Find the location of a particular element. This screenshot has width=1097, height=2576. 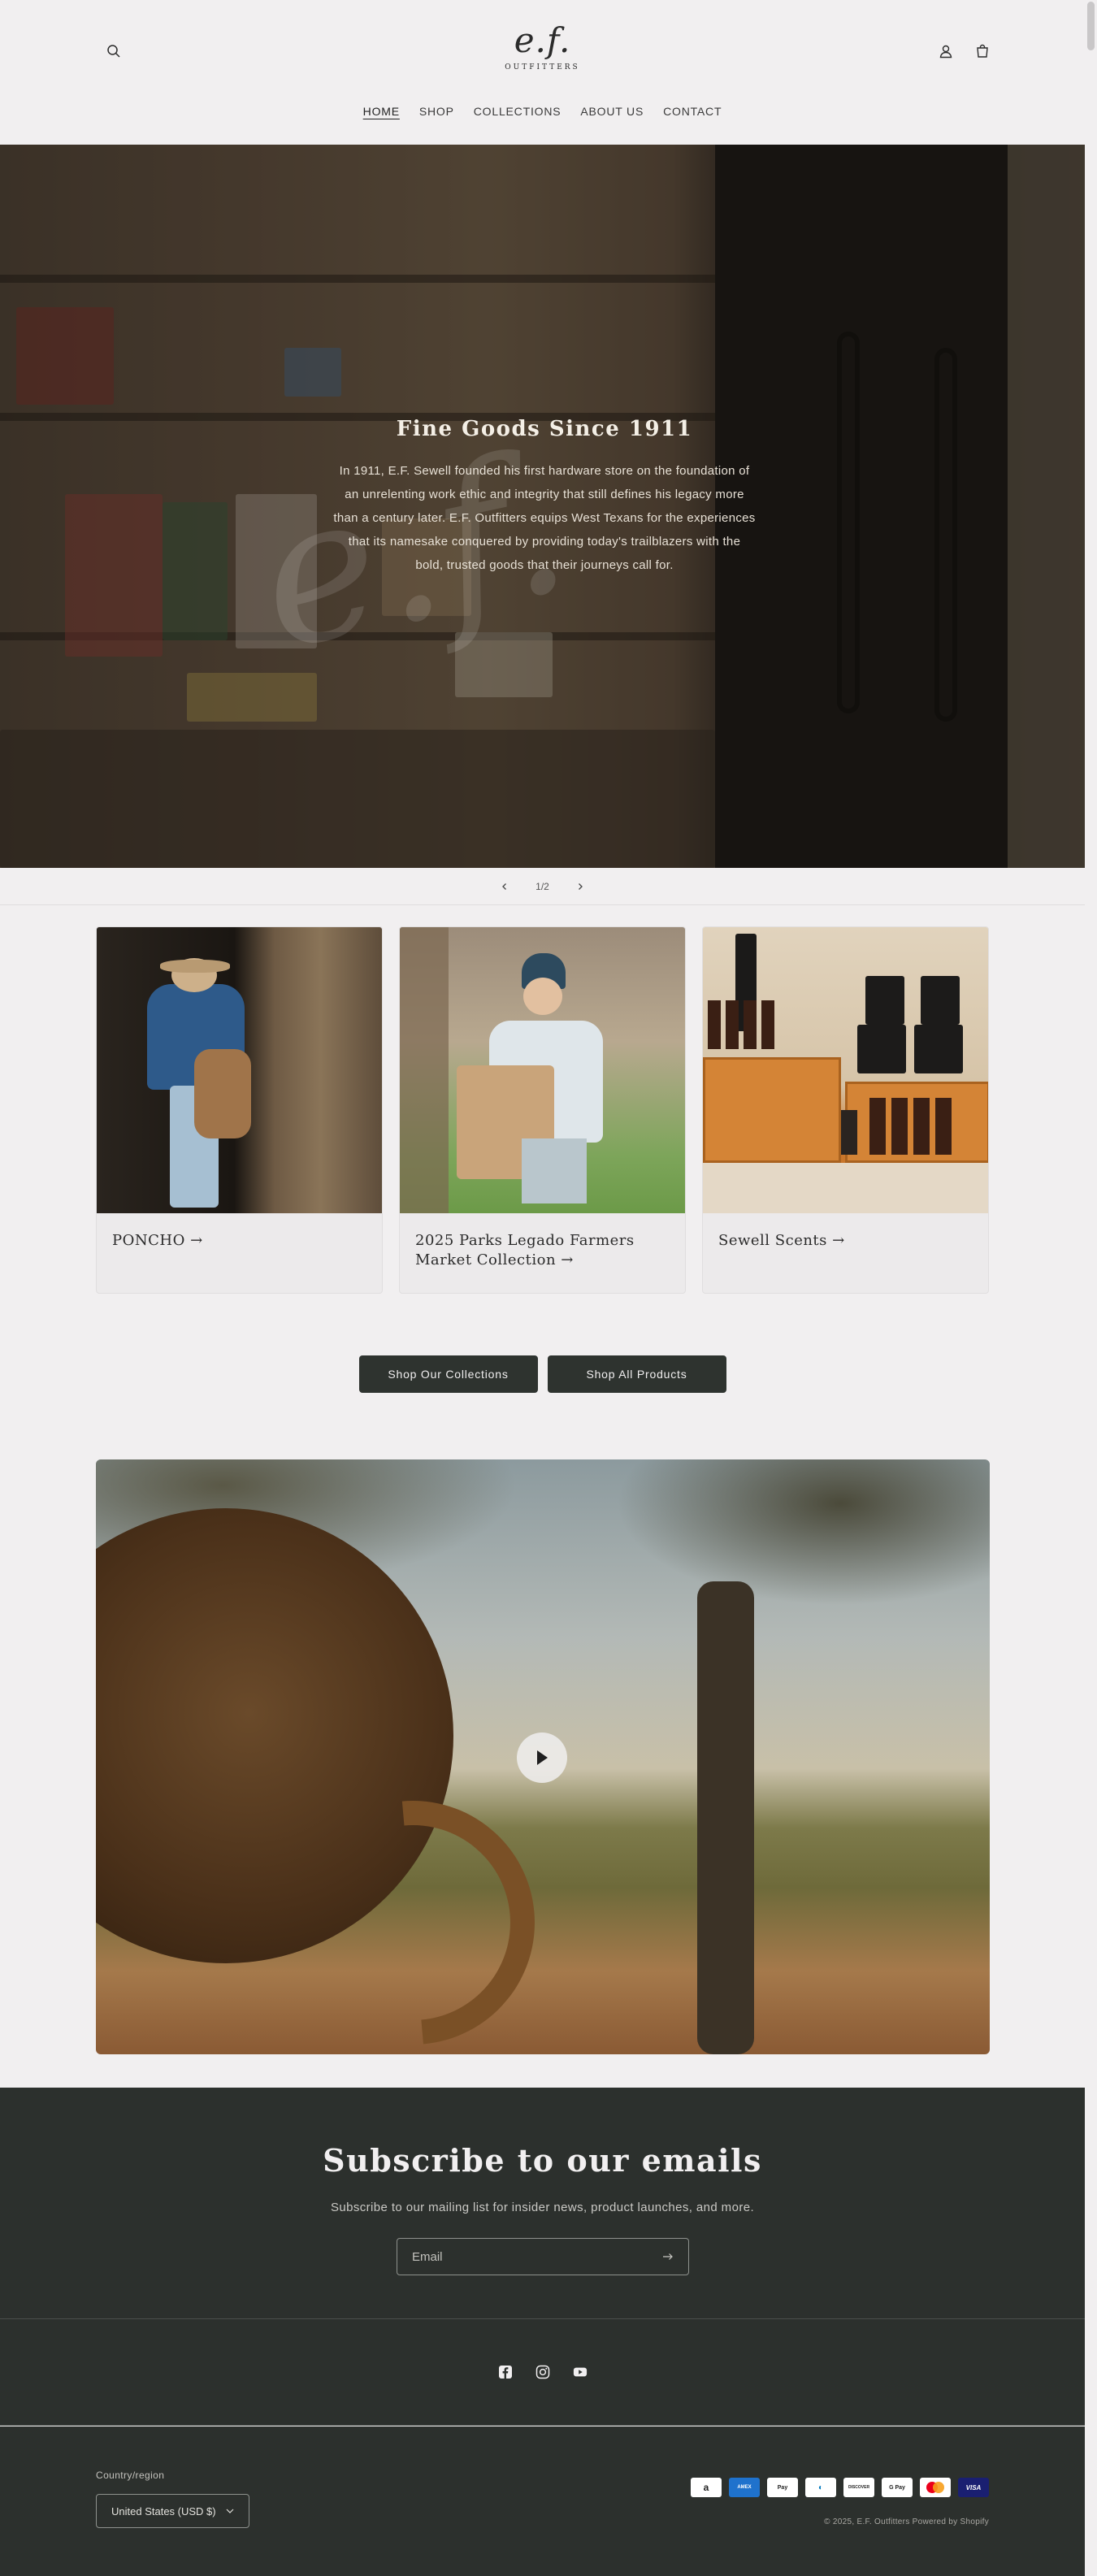

collection-card-poncho: PONCHO → is located at coordinates (240, 1110).